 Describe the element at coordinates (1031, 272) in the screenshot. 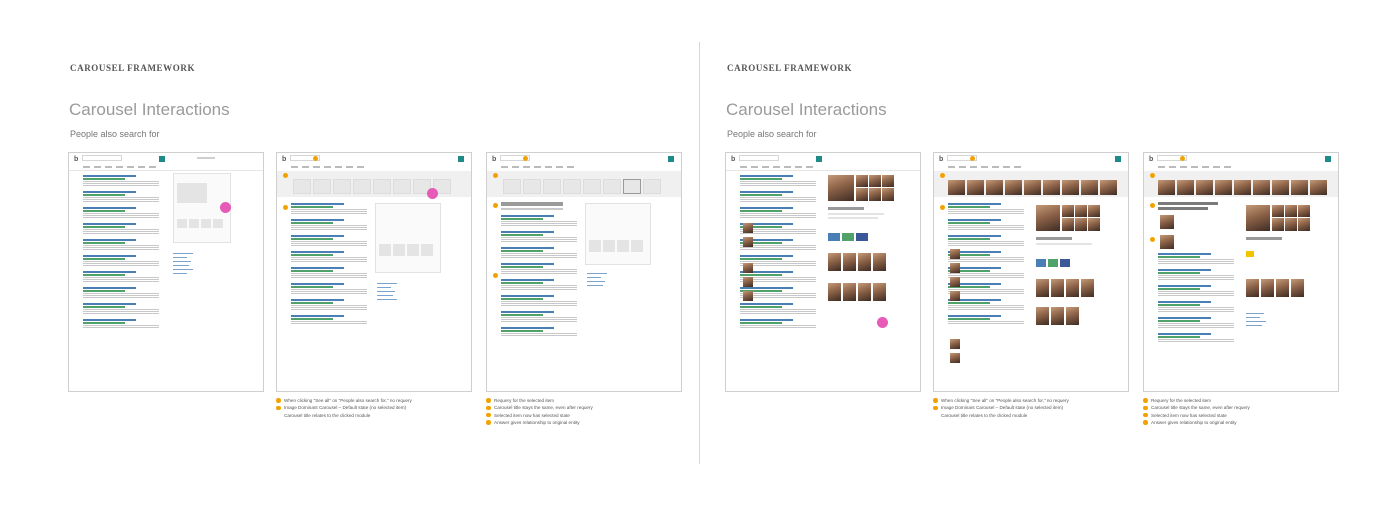

I see `mockup-carousel-visual-default: b` at that location.